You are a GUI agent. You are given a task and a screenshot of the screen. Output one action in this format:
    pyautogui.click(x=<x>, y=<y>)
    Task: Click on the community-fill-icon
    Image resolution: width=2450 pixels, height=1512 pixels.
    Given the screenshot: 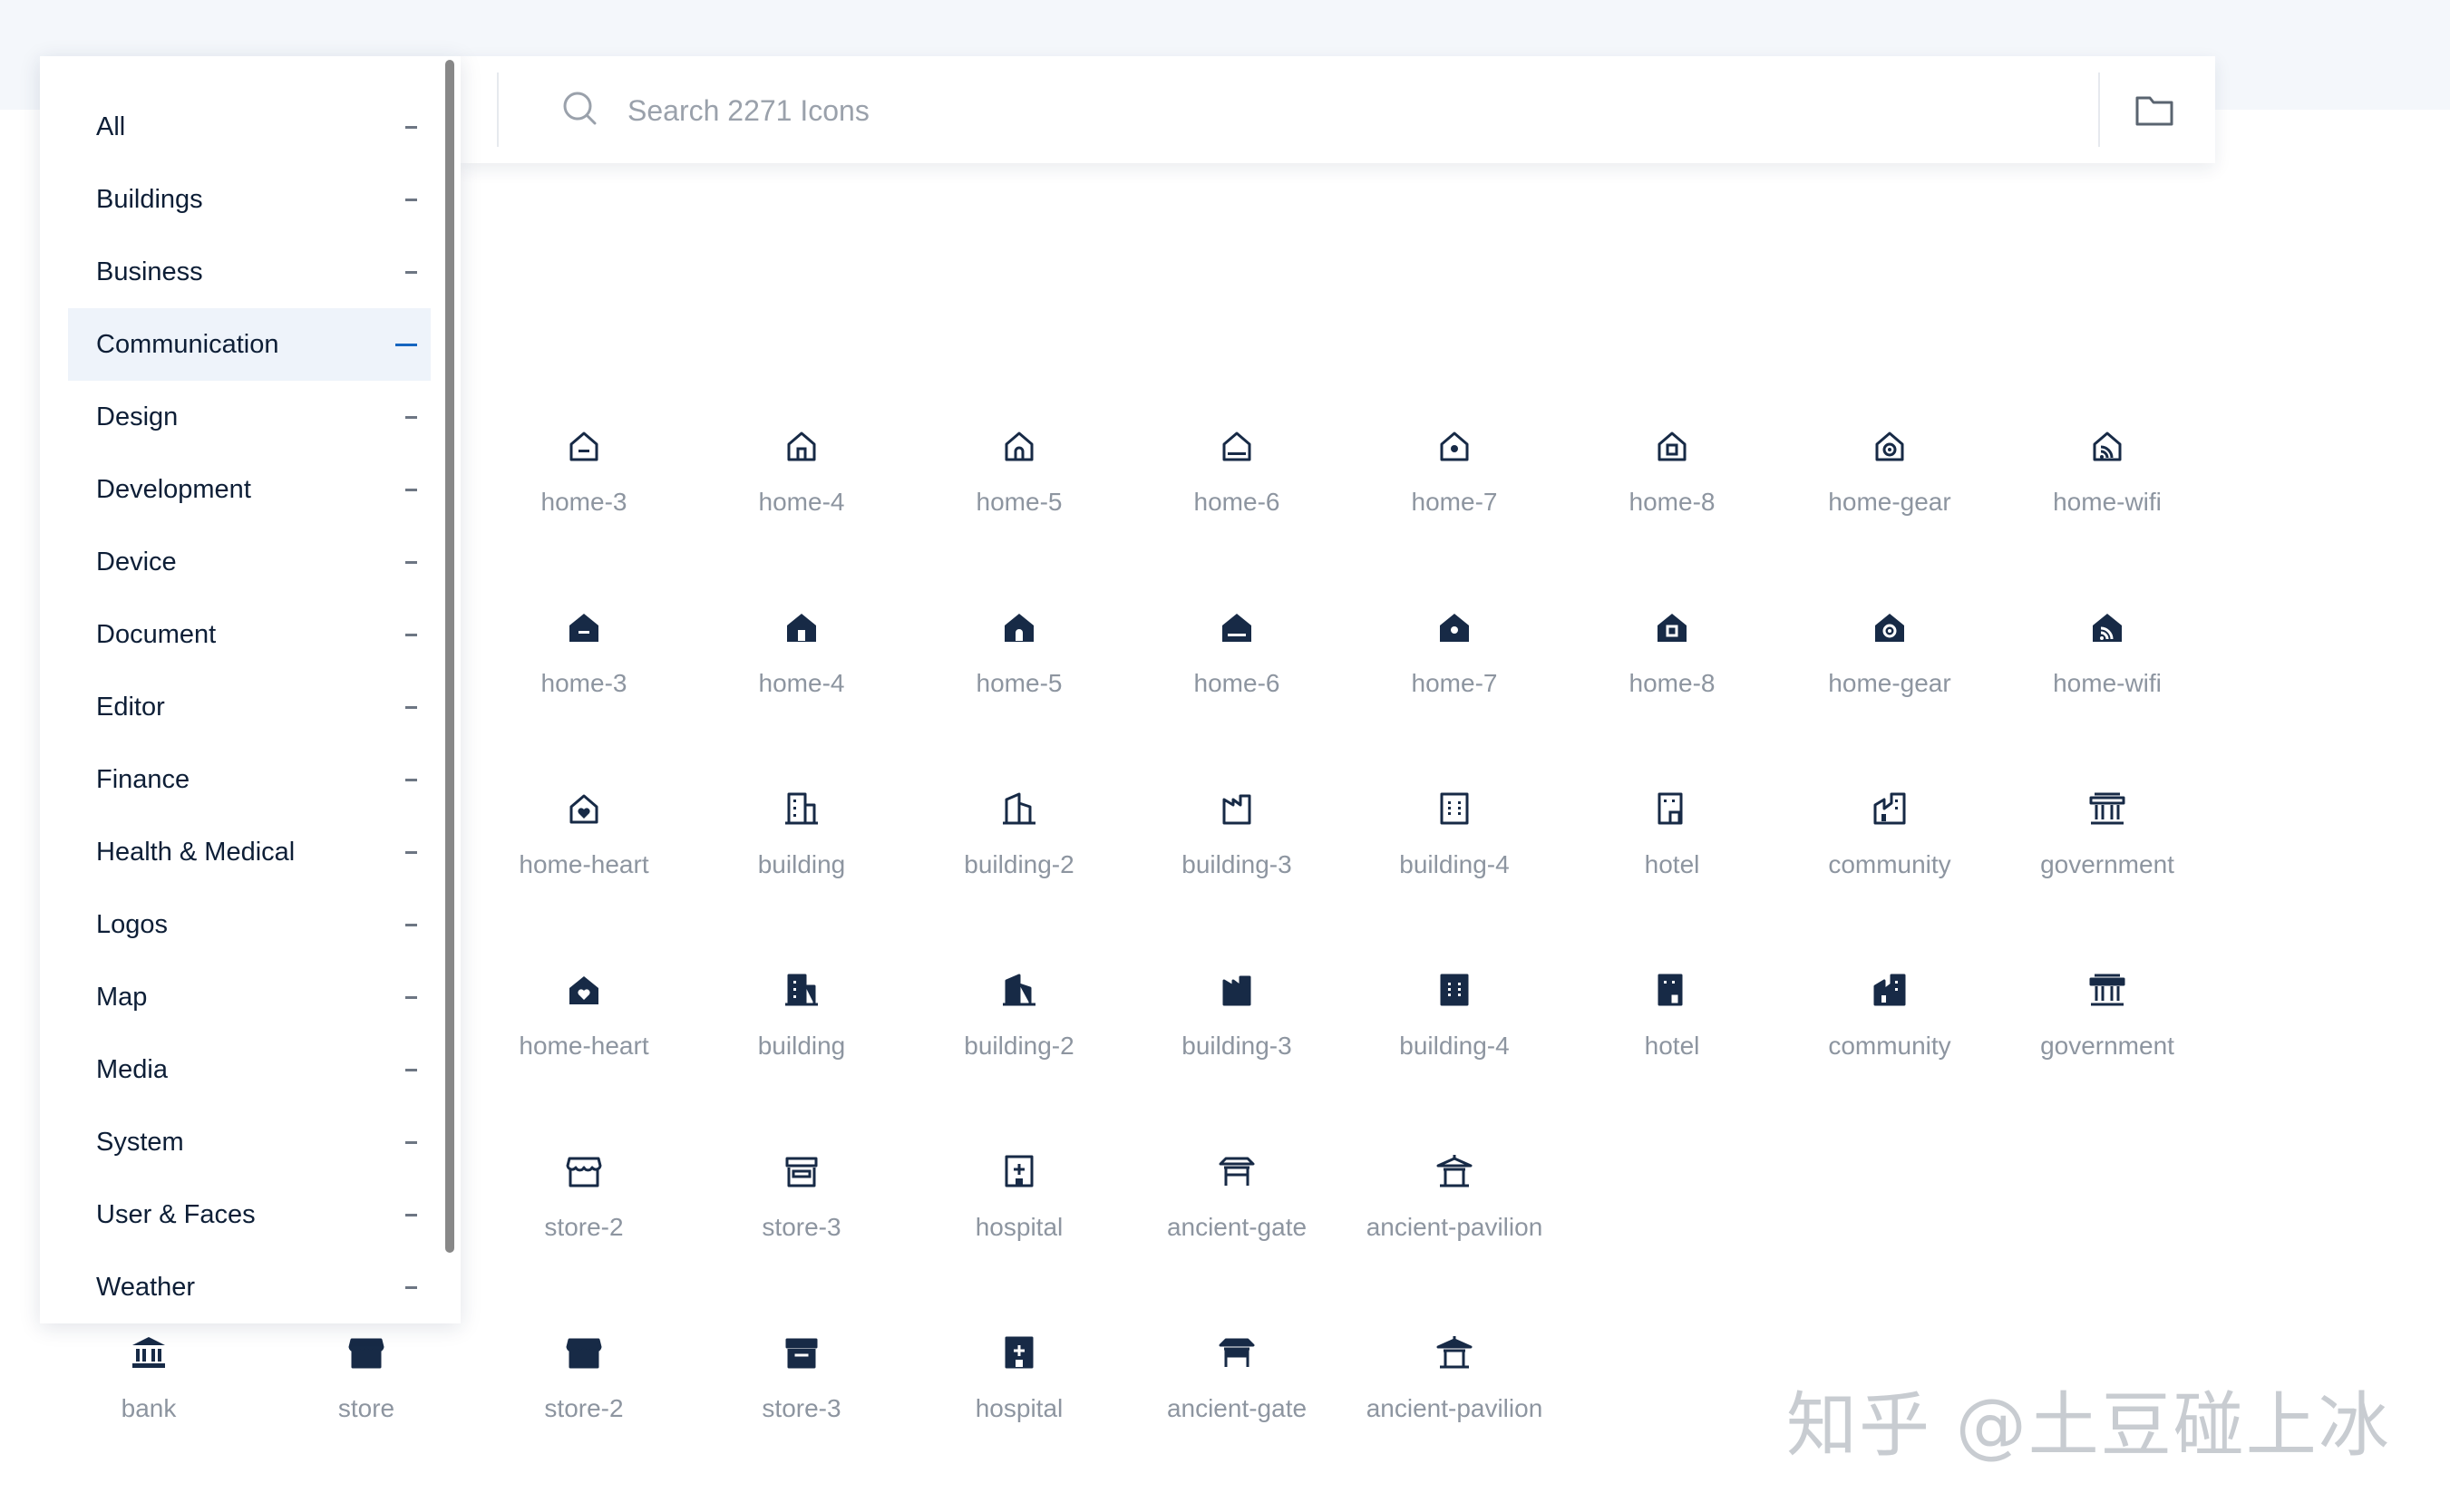 What is the action you would take?
    pyautogui.click(x=1889, y=990)
    